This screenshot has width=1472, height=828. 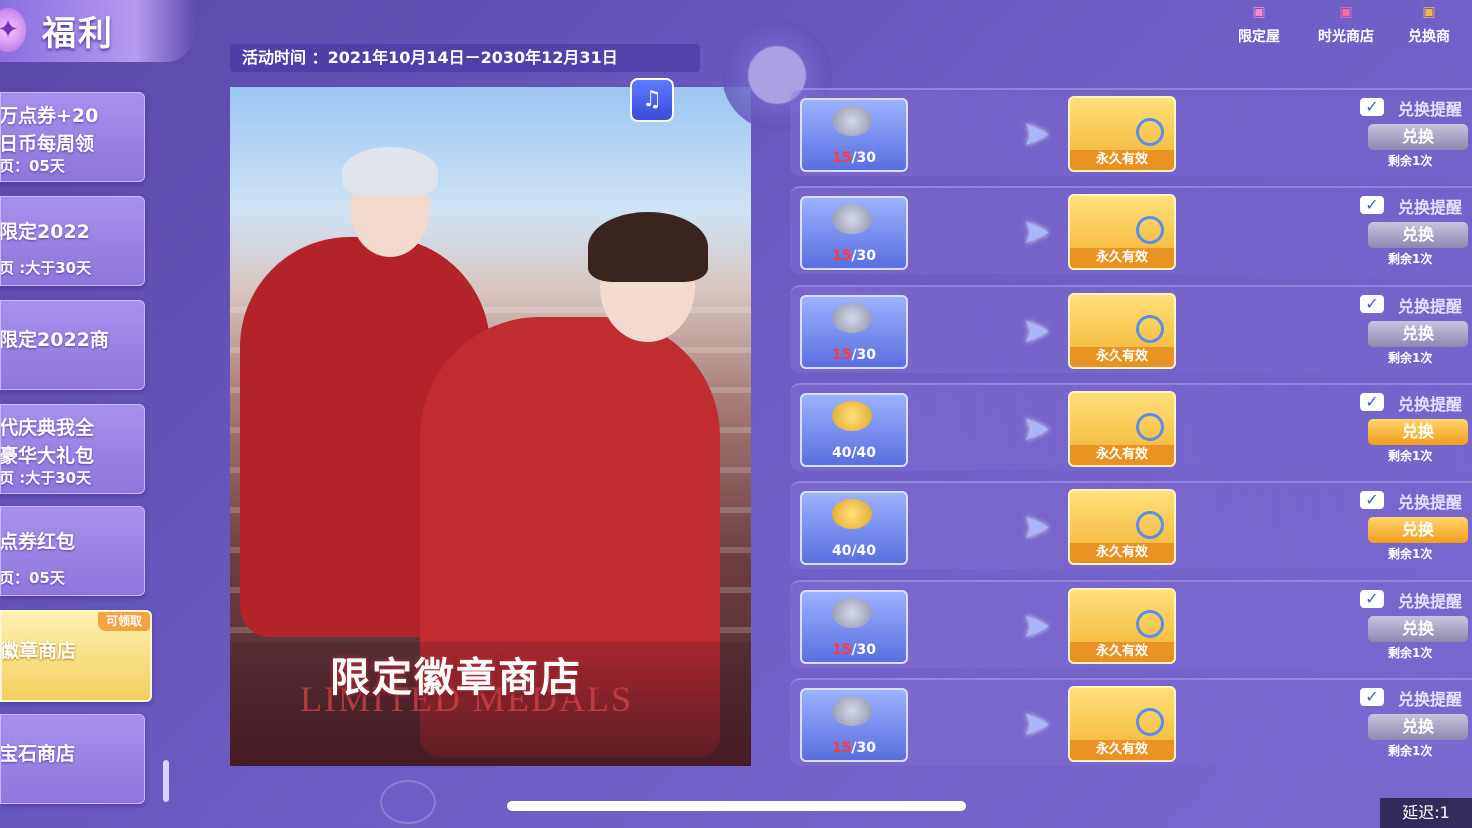 I want to click on shop-label: 兑换商, so click(x=1429, y=37).